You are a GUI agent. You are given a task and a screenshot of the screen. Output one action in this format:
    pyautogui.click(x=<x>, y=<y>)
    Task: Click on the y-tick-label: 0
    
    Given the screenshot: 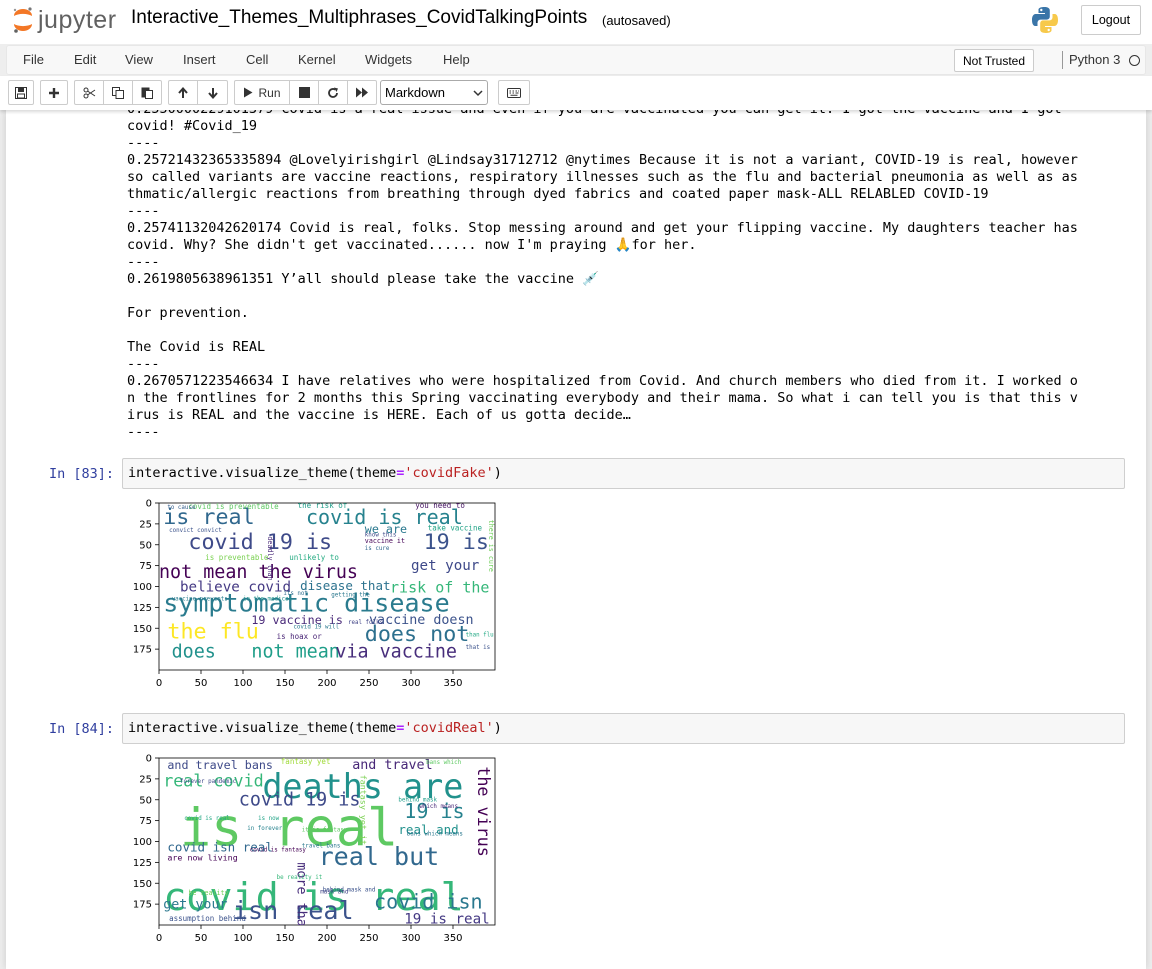 What is the action you would take?
    pyautogui.click(x=149, y=504)
    